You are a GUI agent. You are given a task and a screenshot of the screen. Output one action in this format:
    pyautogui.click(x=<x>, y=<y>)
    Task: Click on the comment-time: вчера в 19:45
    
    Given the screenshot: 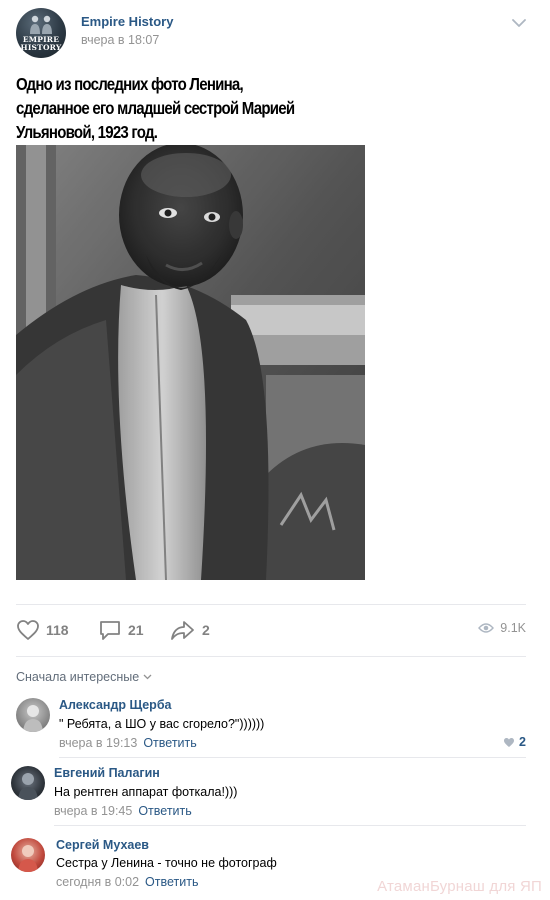 What is the action you would take?
    pyautogui.click(x=93, y=811)
    